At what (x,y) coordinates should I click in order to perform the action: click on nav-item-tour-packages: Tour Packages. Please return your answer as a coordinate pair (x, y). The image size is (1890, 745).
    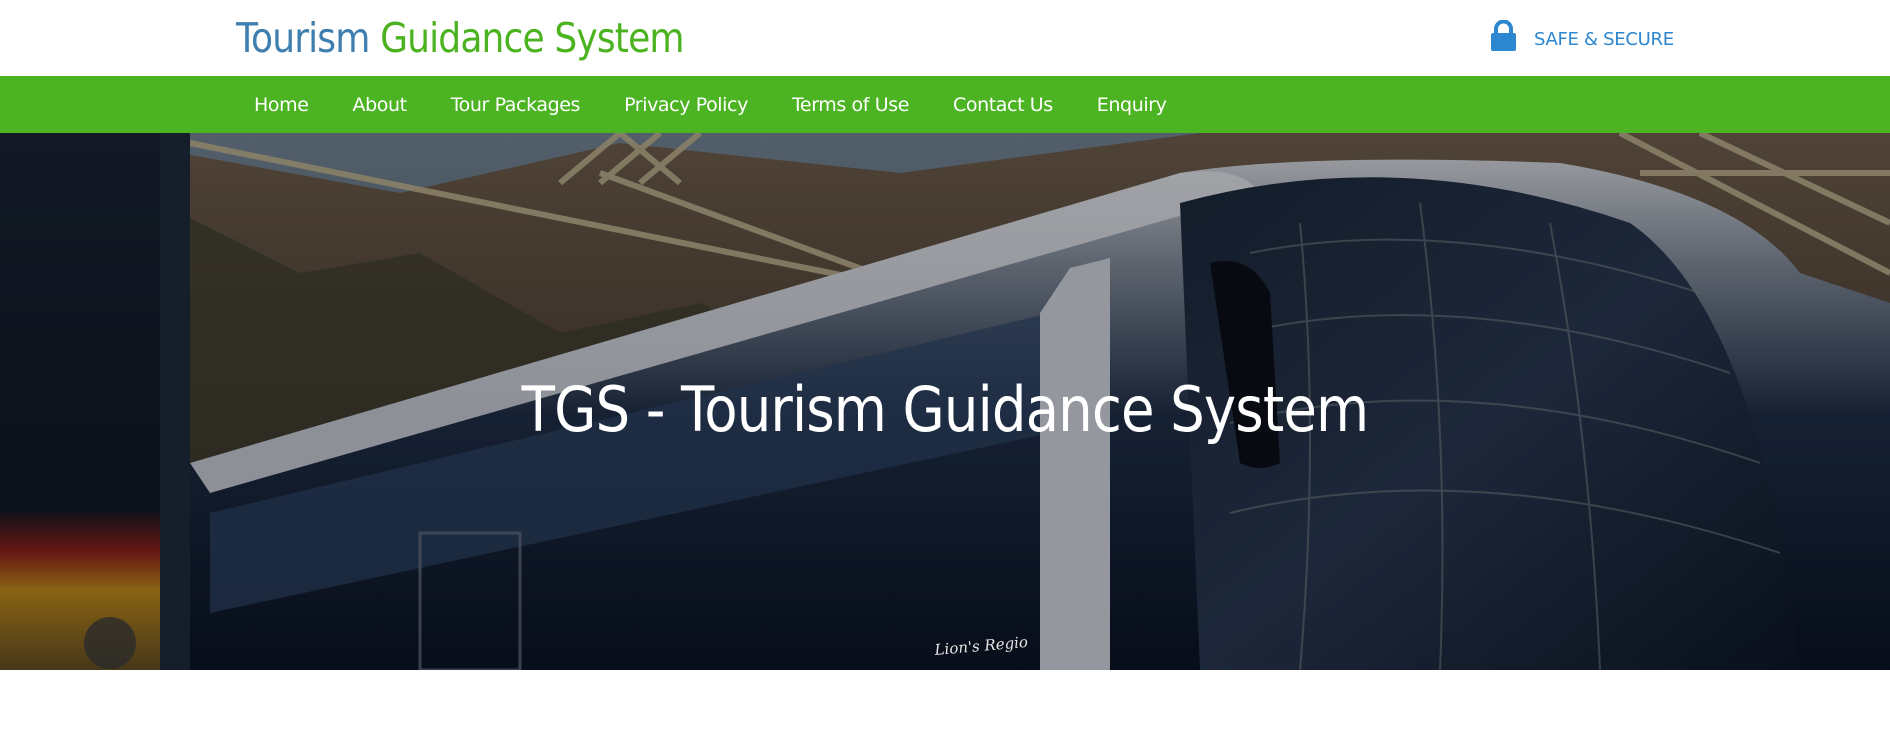
    Looking at the image, I should click on (515, 105).